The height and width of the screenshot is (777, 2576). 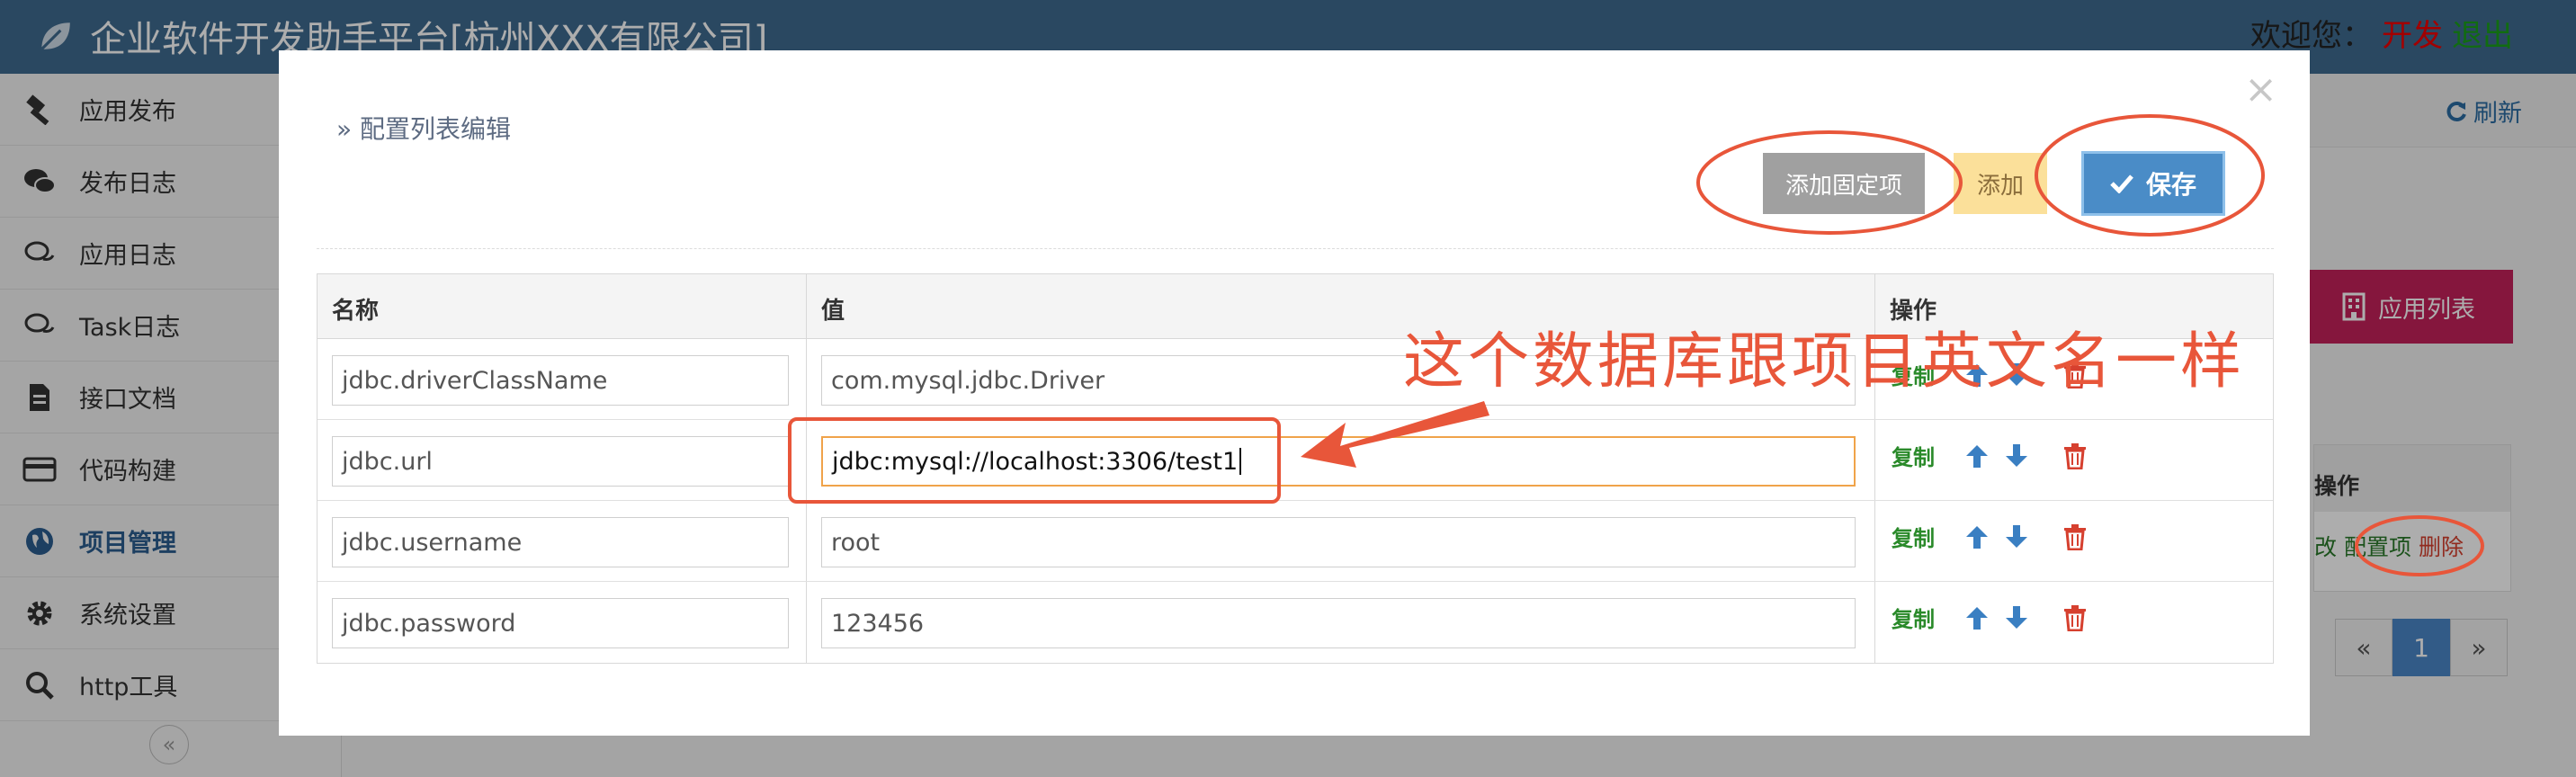 What do you see at coordinates (2170, 185) in the screenshot?
I see `save-label: 保存` at bounding box center [2170, 185].